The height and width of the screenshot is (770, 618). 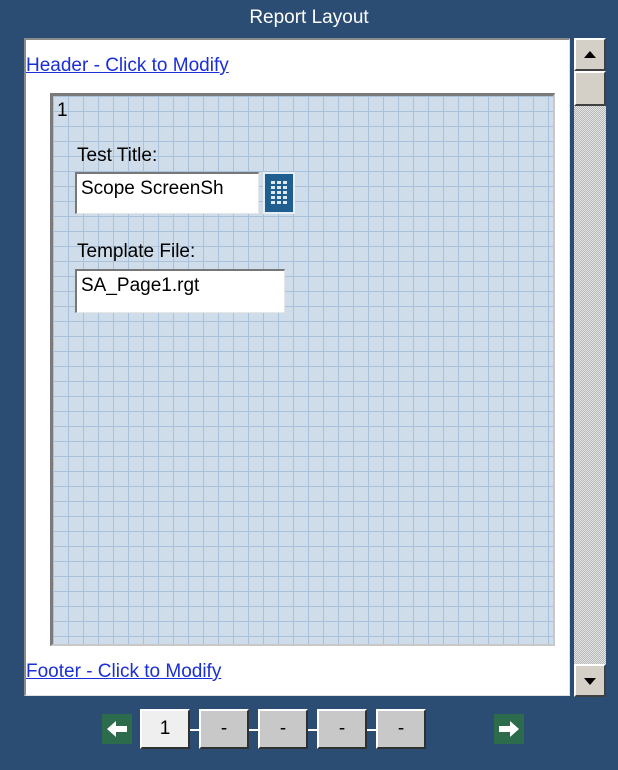 I want to click on previous-page-button, so click(x=117, y=729).